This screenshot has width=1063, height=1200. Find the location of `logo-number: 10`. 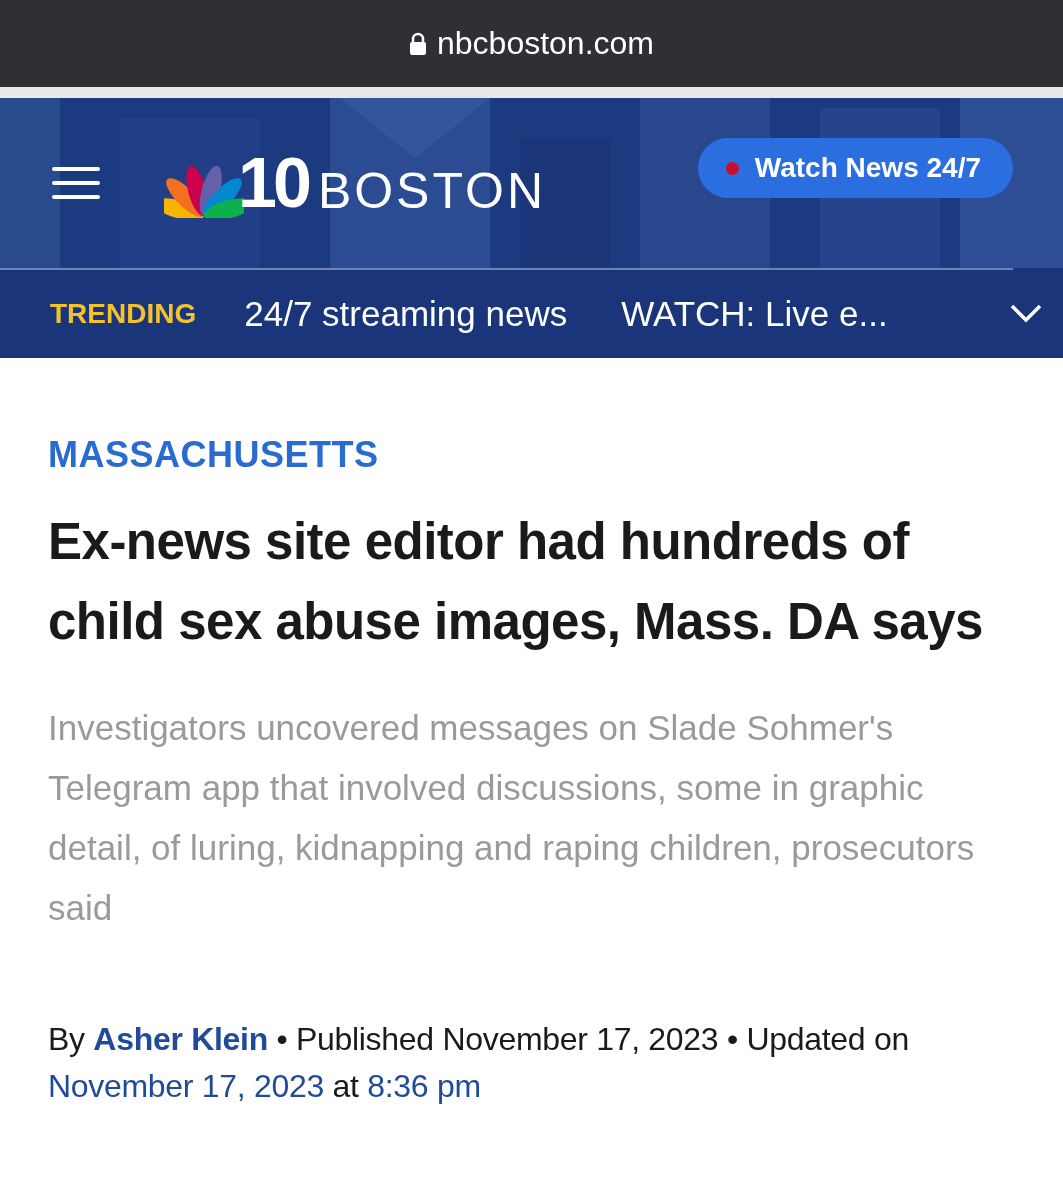

logo-number: 10 is located at coordinates (273, 183).